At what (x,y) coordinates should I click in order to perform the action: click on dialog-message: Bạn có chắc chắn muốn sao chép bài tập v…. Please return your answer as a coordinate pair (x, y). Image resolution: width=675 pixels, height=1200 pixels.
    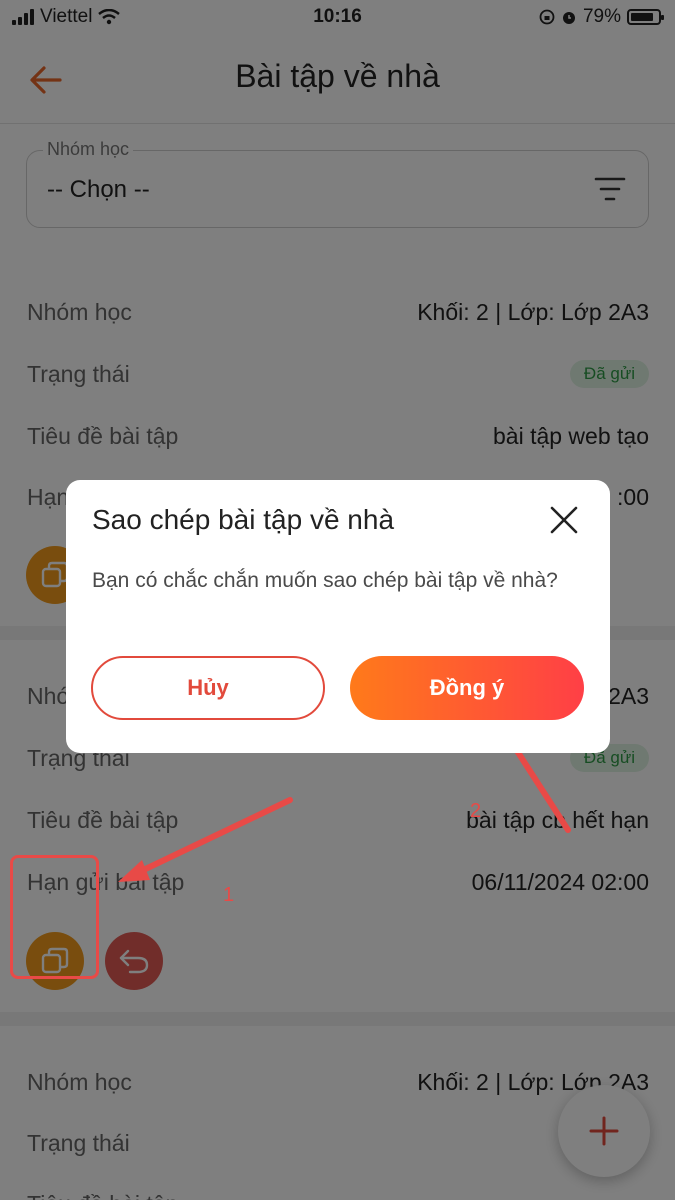
    Looking at the image, I should click on (325, 580).